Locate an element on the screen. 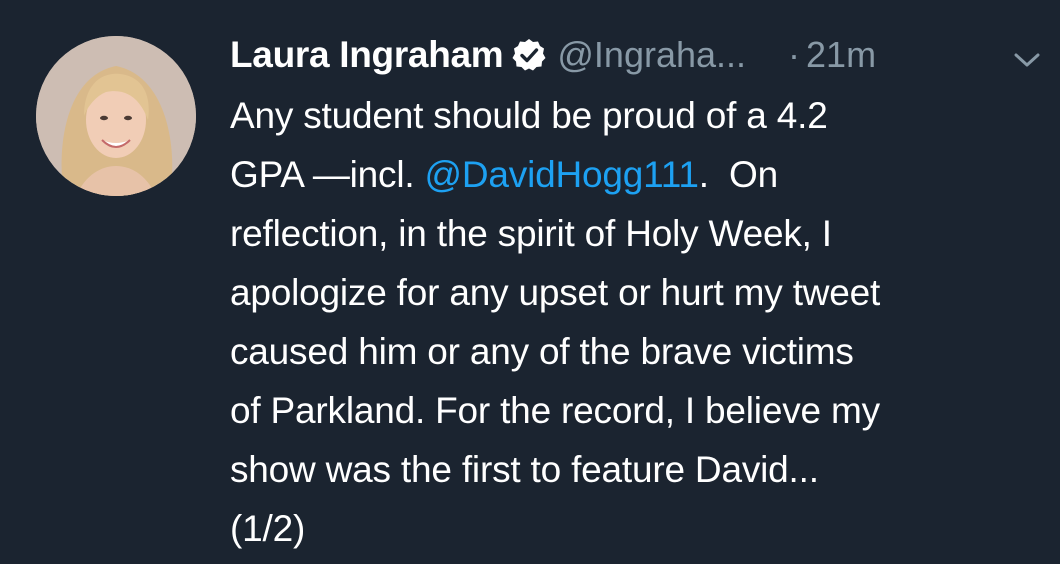  timestamp: 21m is located at coordinates (841, 55).